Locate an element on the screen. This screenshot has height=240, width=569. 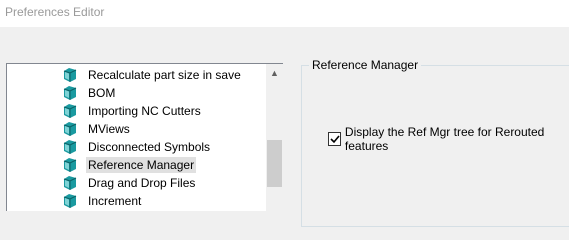
scrollbar-thumb is located at coordinates (274, 163).